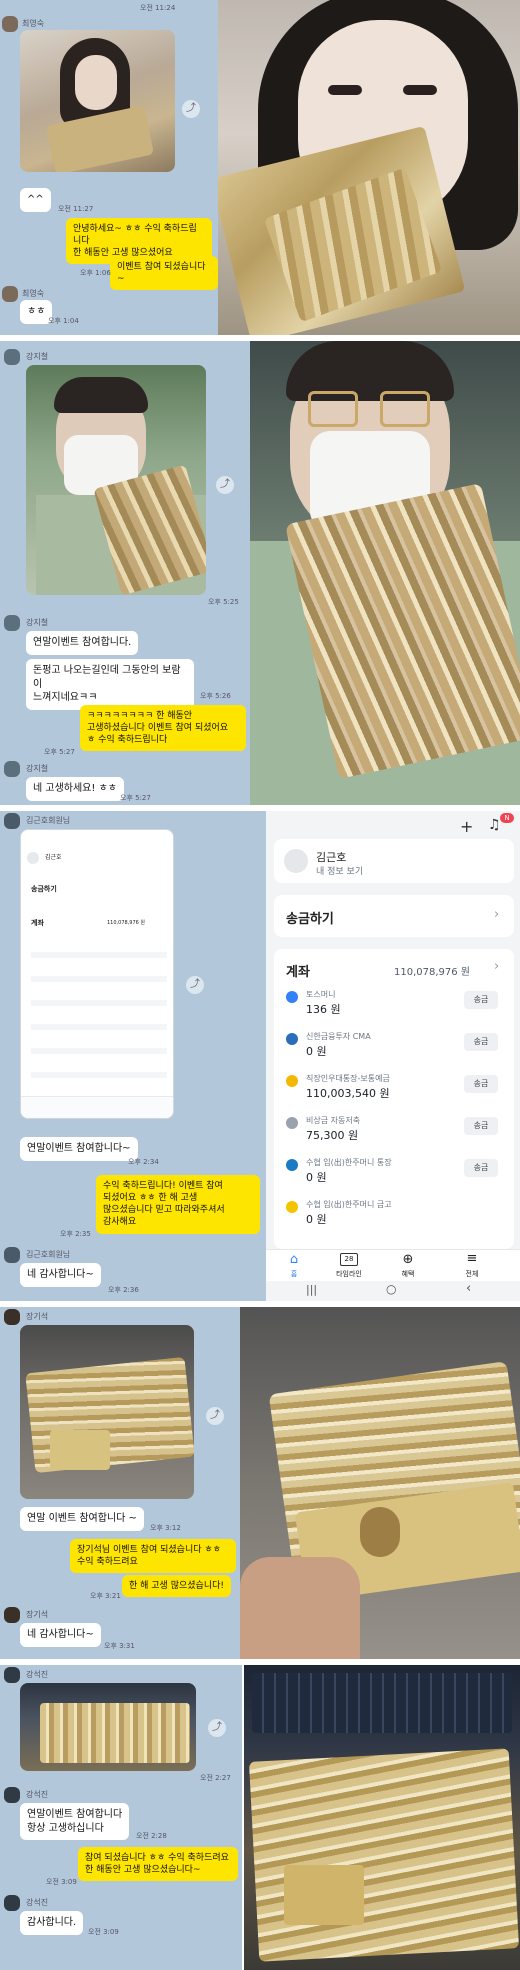 The image size is (520, 1970). What do you see at coordinates (339, 870) in the screenshot?
I see `profile-link: 내 정보 보기` at bounding box center [339, 870].